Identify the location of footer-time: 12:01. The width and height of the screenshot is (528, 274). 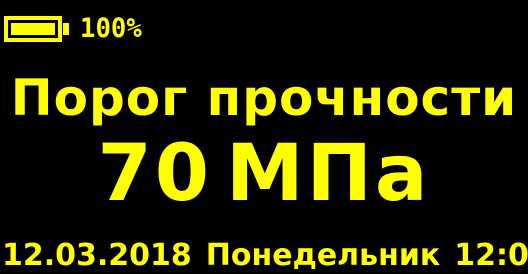
(491, 255).